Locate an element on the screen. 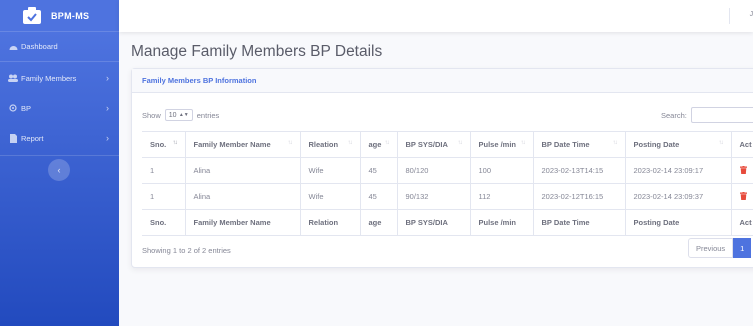 This screenshot has height=326, width=753. users-icon is located at coordinates (13, 78).